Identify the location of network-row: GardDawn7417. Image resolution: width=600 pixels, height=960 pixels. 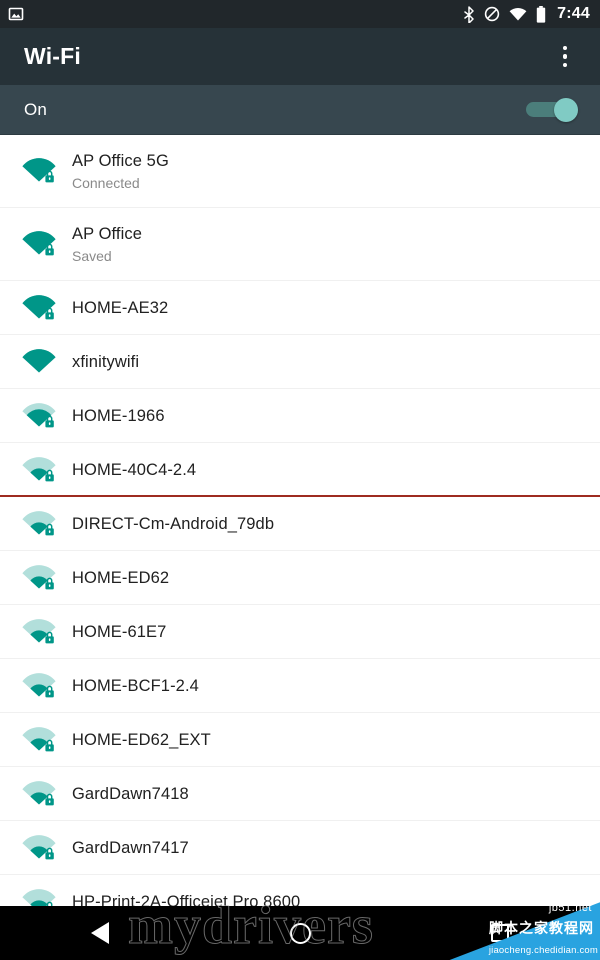
(300, 848).